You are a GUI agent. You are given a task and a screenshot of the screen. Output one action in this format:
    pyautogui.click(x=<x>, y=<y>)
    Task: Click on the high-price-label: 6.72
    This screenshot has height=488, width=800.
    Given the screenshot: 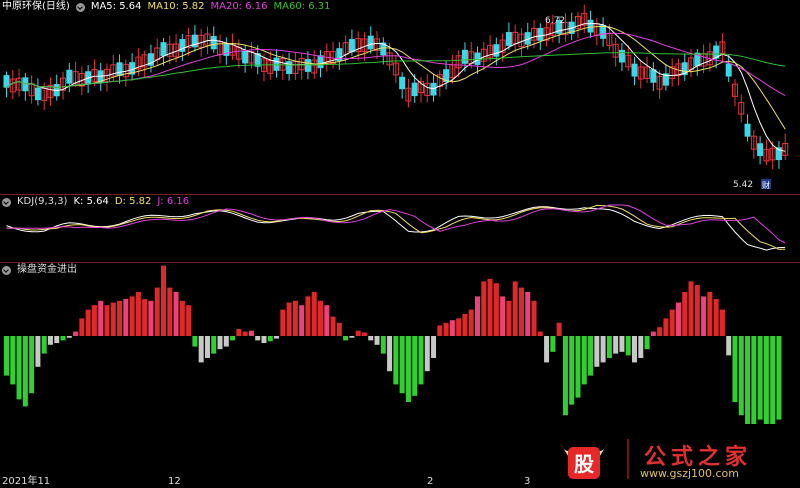 What is the action you would take?
    pyautogui.click(x=555, y=21)
    